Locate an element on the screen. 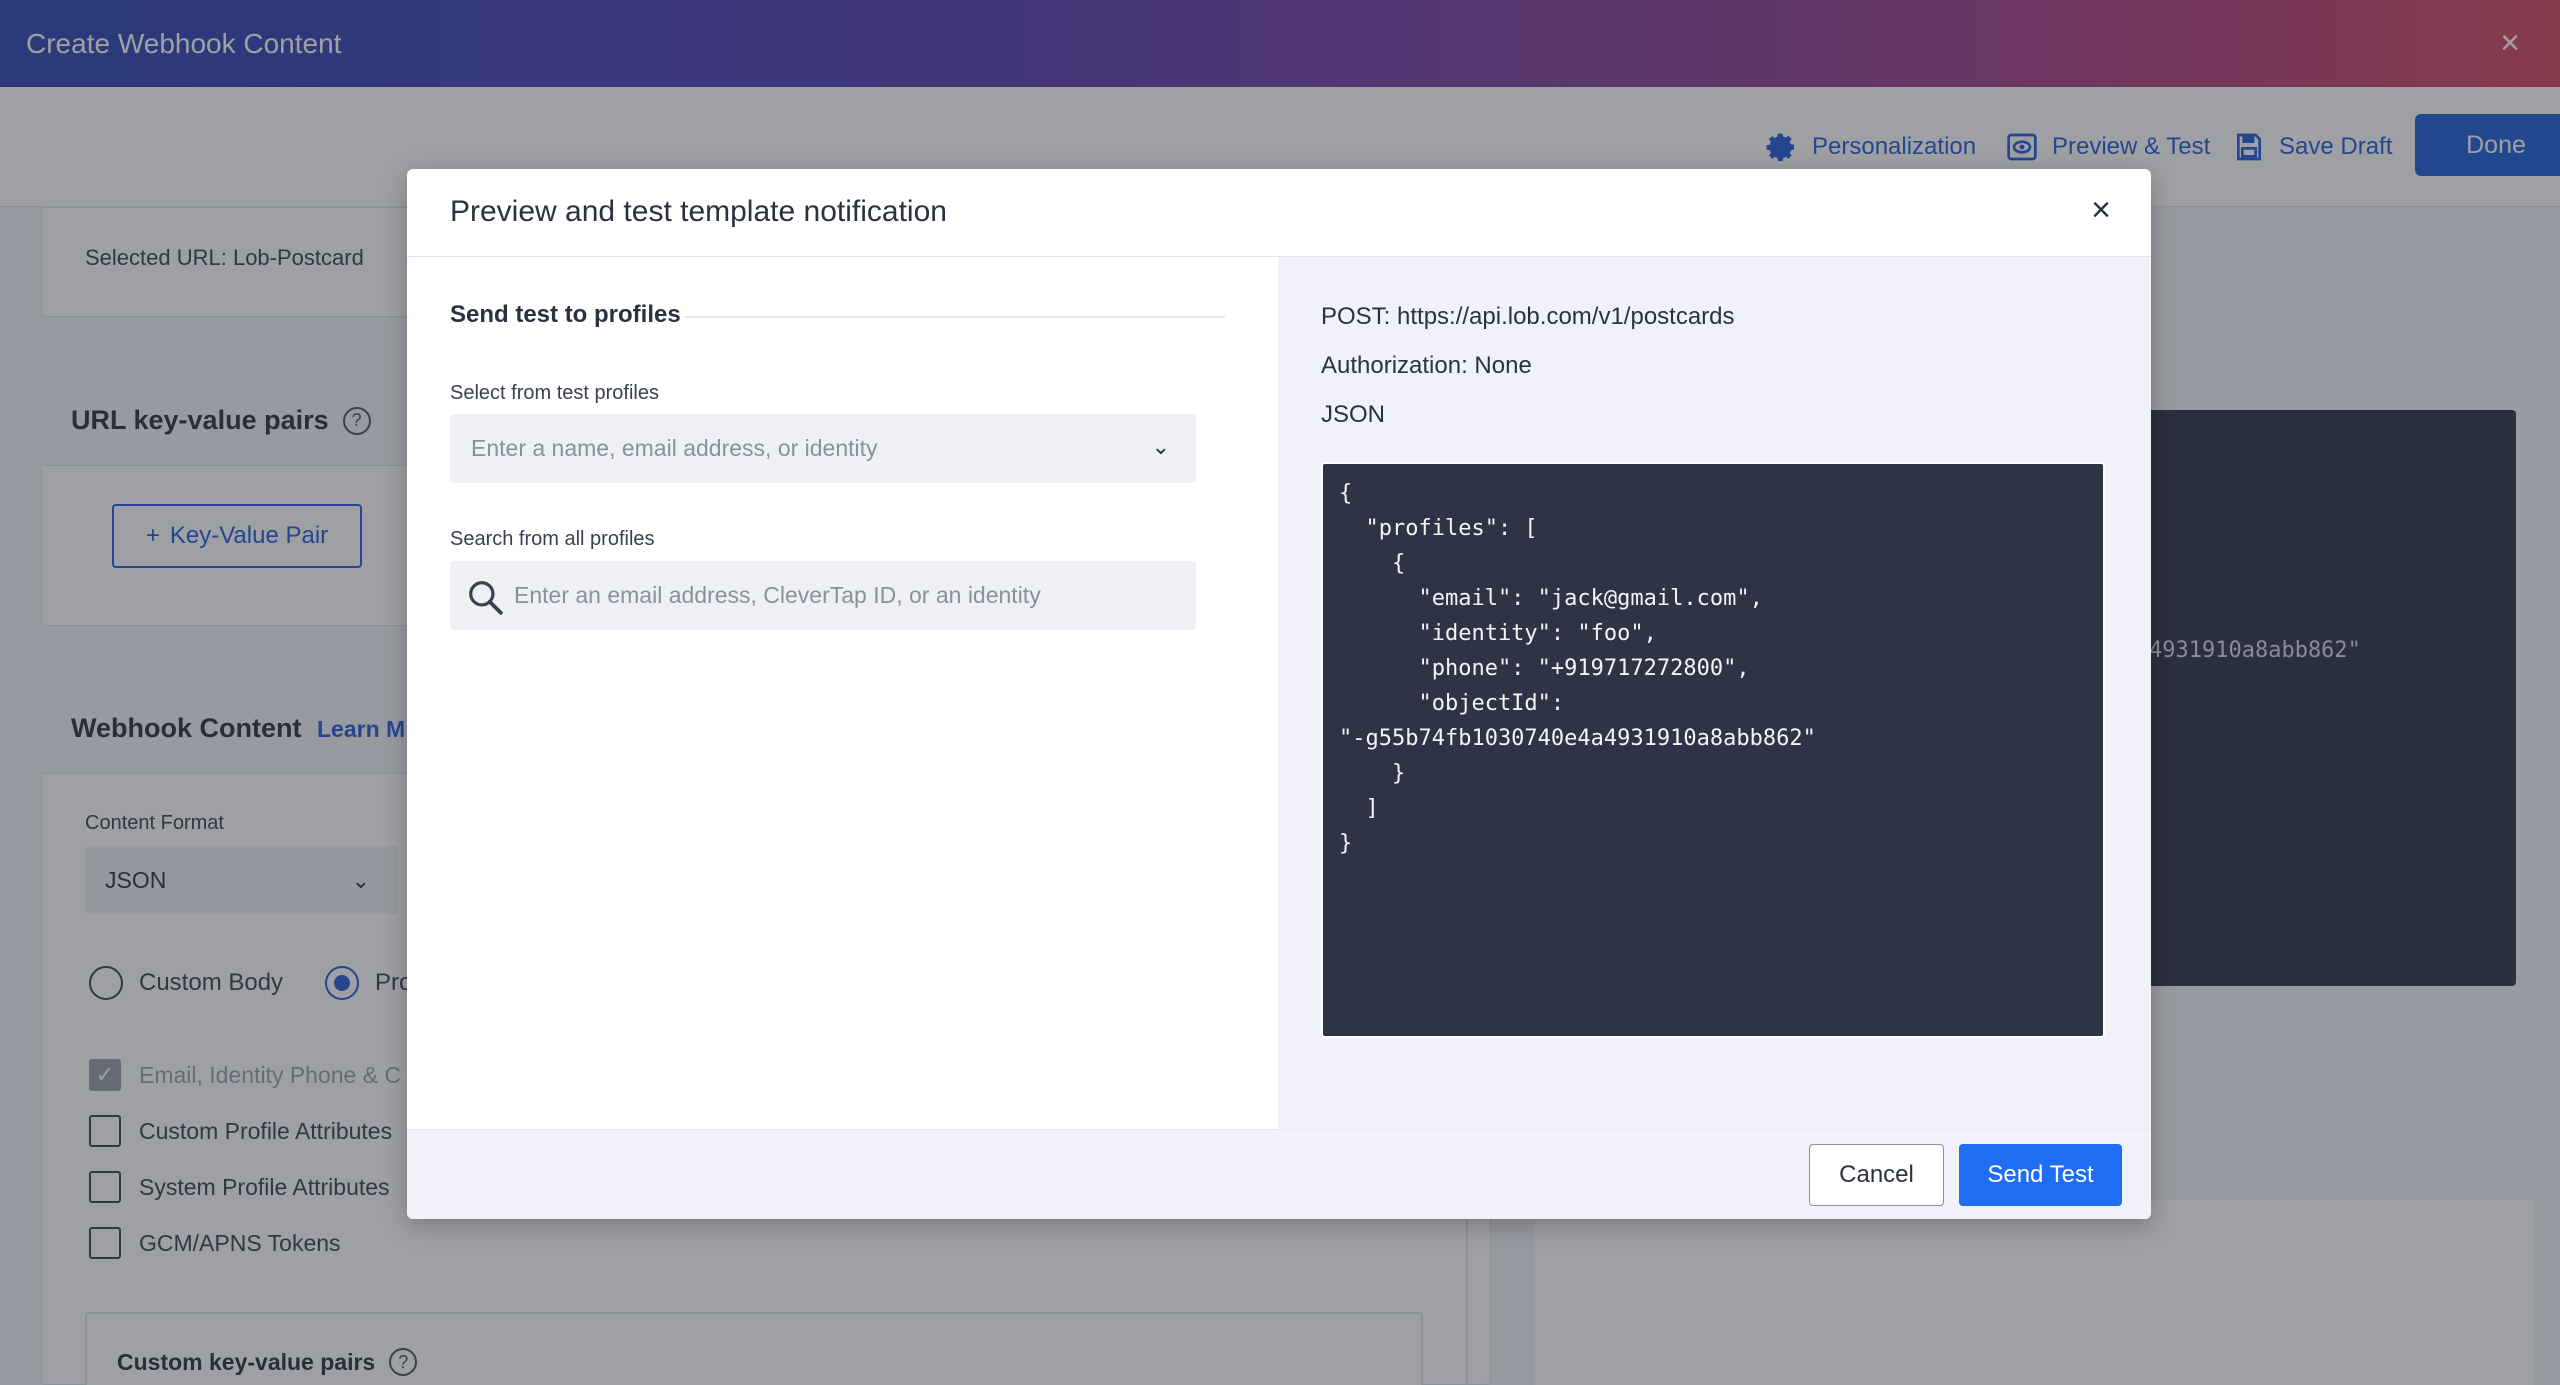 The image size is (2560, 1385). format-text: JSON is located at coordinates (1353, 414).